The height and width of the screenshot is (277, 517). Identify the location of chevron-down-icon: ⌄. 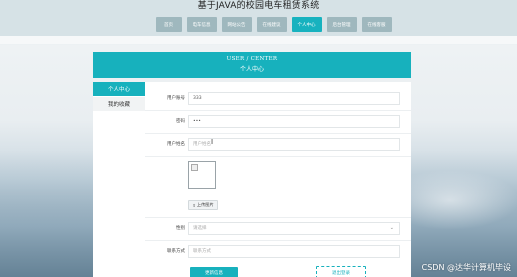
(391, 228).